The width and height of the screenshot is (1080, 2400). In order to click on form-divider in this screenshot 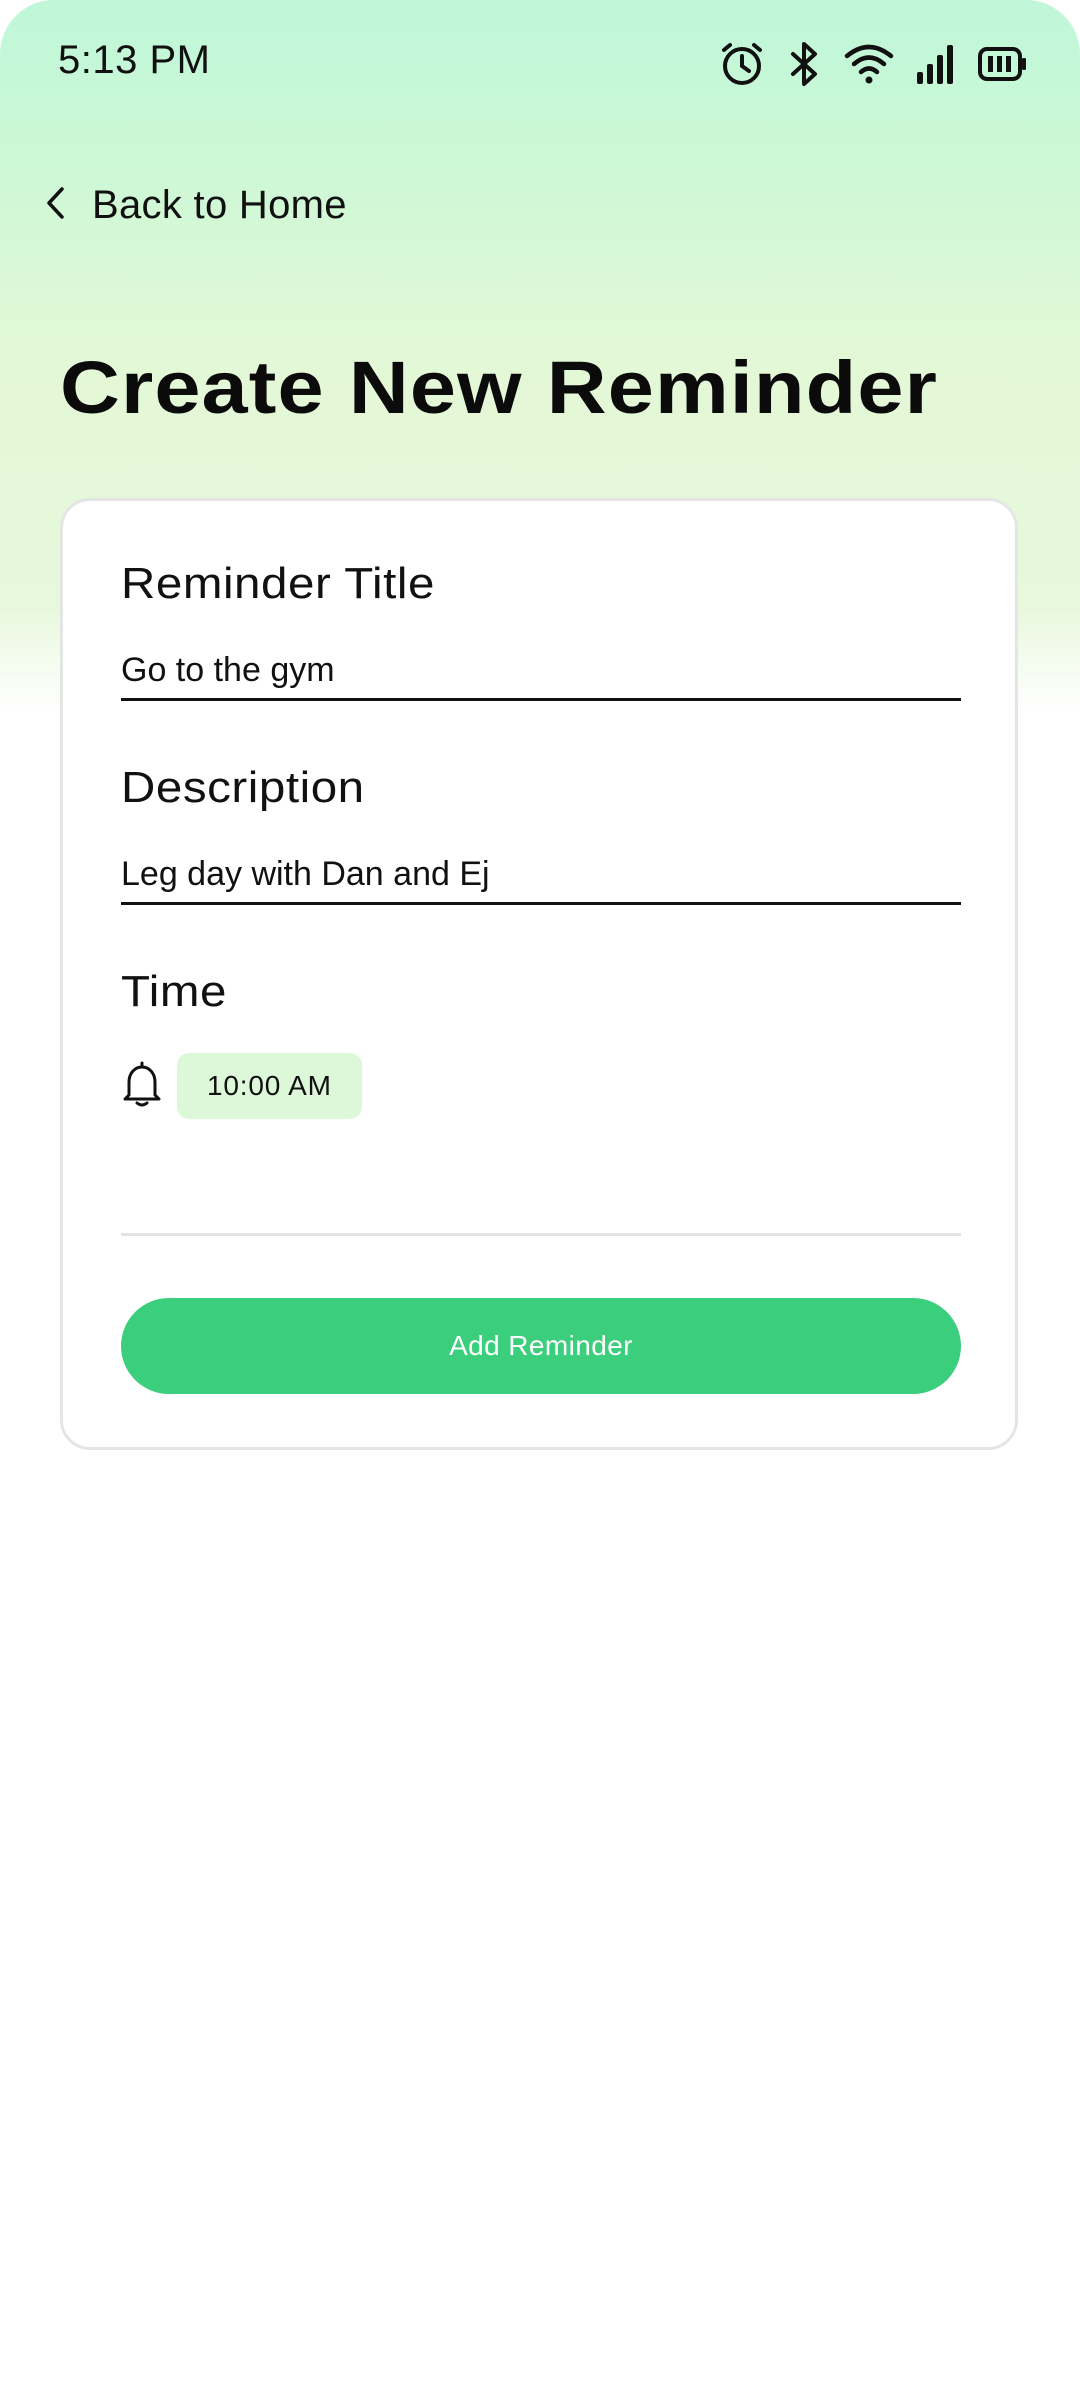, I will do `click(541, 1234)`.